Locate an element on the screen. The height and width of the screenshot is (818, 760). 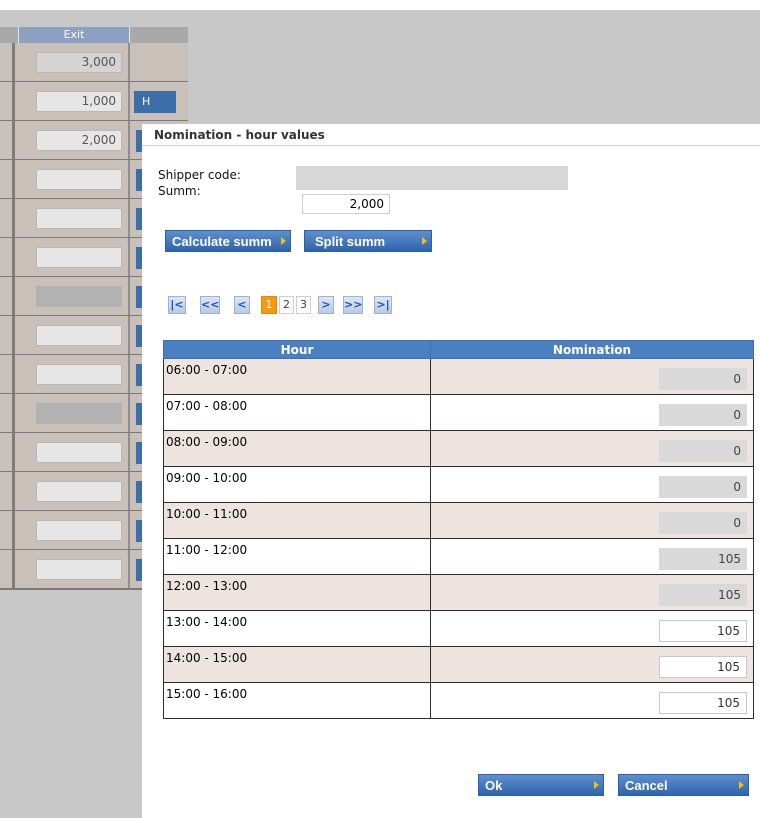
hour-cell: 14:00 - 15:00 is located at coordinates (297, 664).